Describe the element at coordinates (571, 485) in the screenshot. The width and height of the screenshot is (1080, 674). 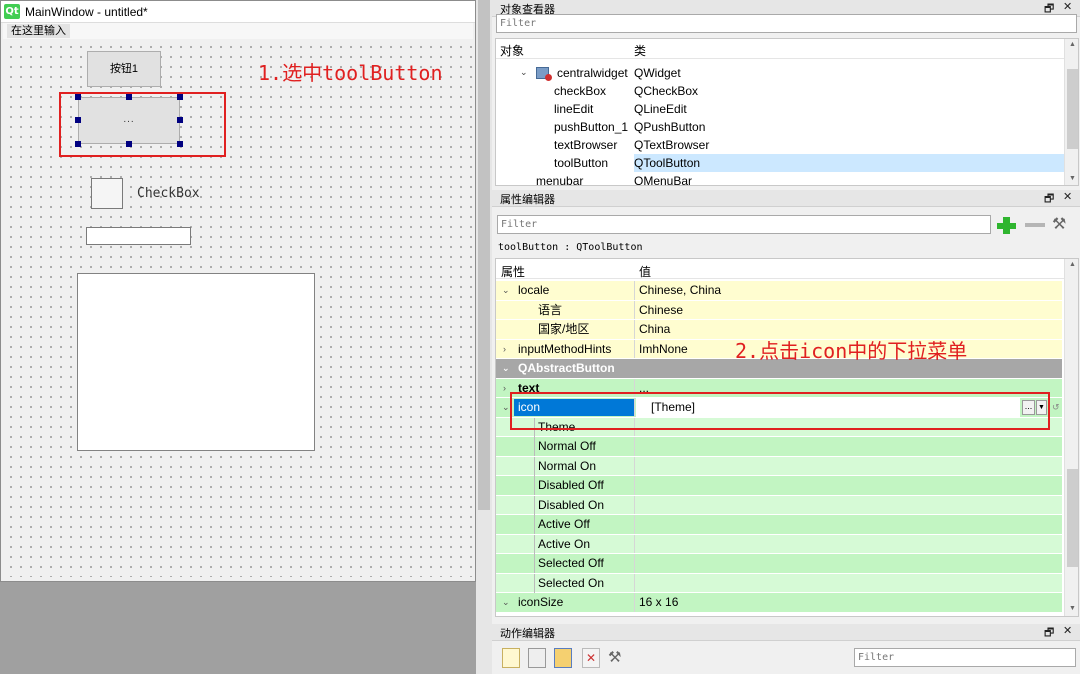
I see `property-name: Disabled Off` at that location.